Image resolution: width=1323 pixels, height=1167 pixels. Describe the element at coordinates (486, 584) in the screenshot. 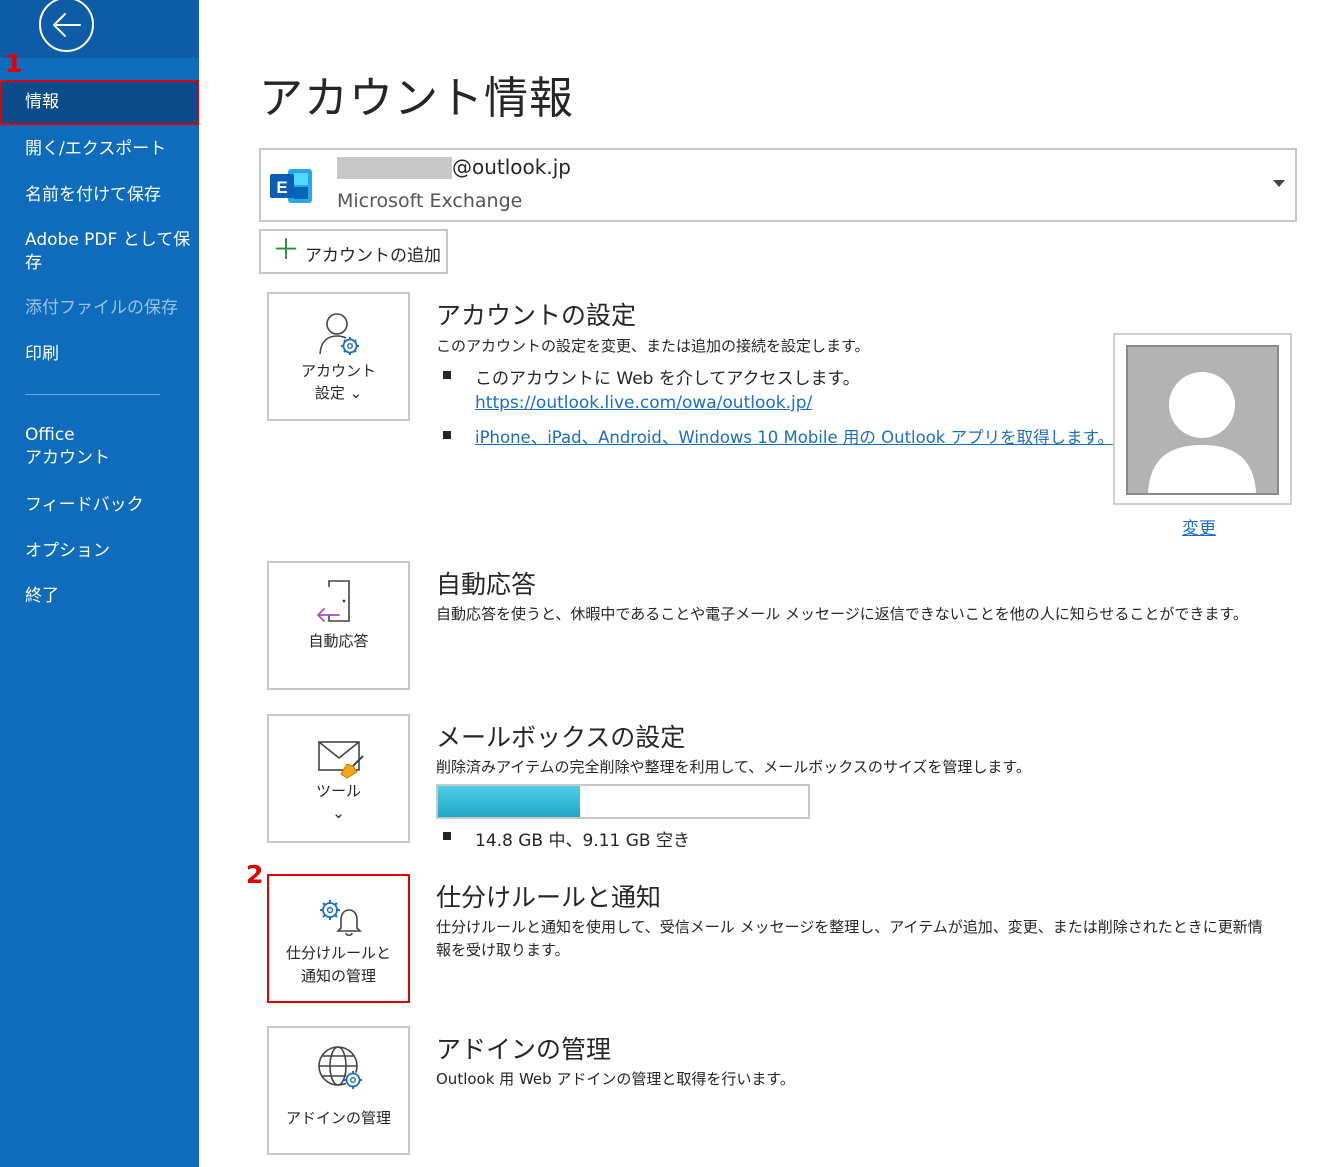

I see `section-title-auto-reply: 自動応答` at that location.